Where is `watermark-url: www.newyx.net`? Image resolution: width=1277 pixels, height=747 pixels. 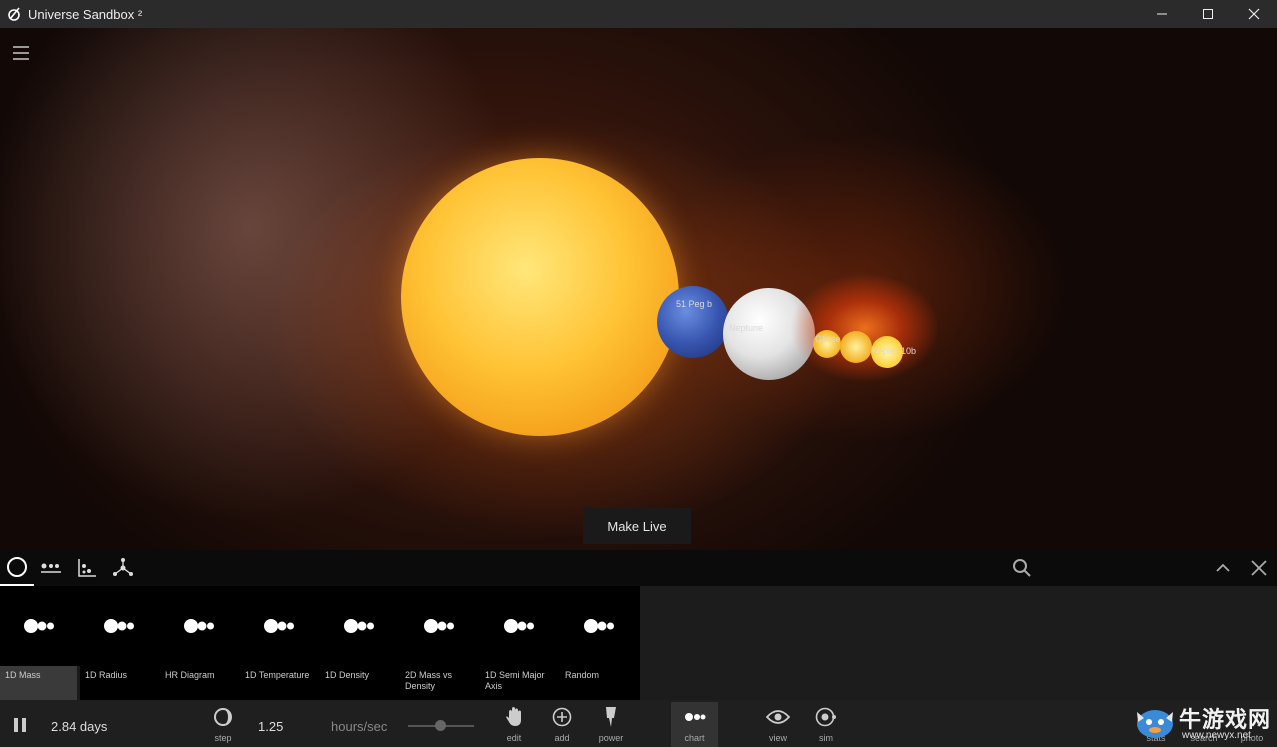
watermark-url: www.newyx.net is located at coordinates (1216, 735).